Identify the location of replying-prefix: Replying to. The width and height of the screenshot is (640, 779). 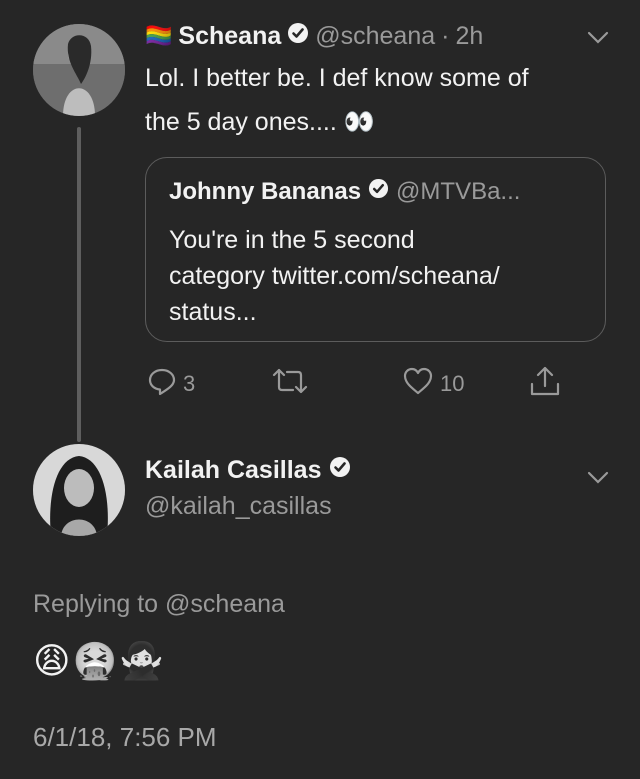
(96, 604).